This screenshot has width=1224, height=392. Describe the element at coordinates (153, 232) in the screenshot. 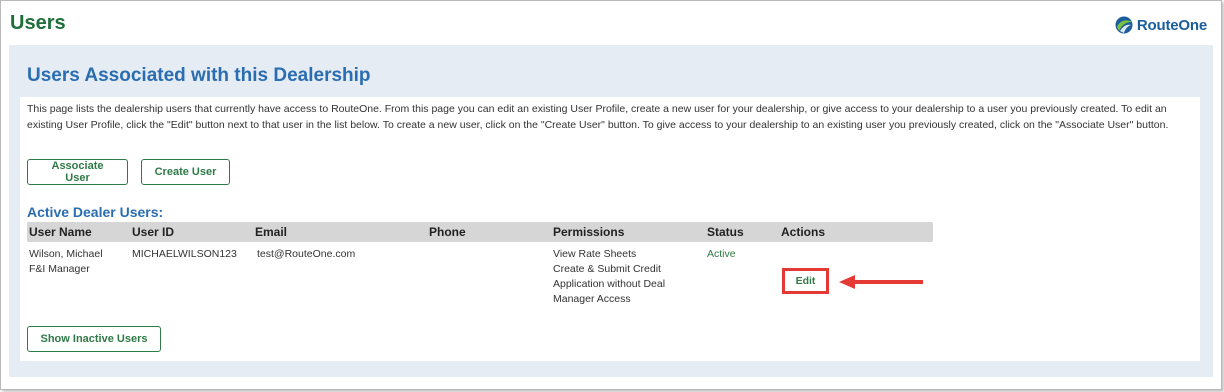

I see `header-user-id: User ID` at that location.